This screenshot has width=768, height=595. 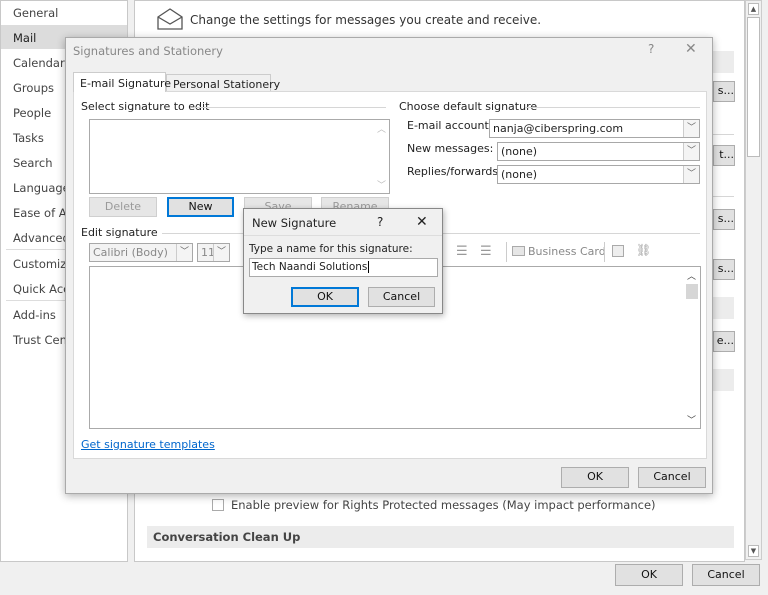 What do you see at coordinates (618, 251) in the screenshot?
I see `insert-picture-icon` at bounding box center [618, 251].